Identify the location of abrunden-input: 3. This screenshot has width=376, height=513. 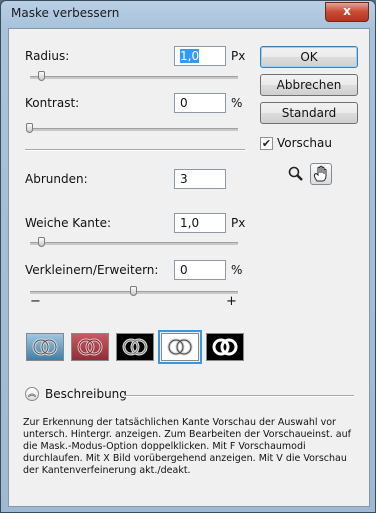
(200, 179).